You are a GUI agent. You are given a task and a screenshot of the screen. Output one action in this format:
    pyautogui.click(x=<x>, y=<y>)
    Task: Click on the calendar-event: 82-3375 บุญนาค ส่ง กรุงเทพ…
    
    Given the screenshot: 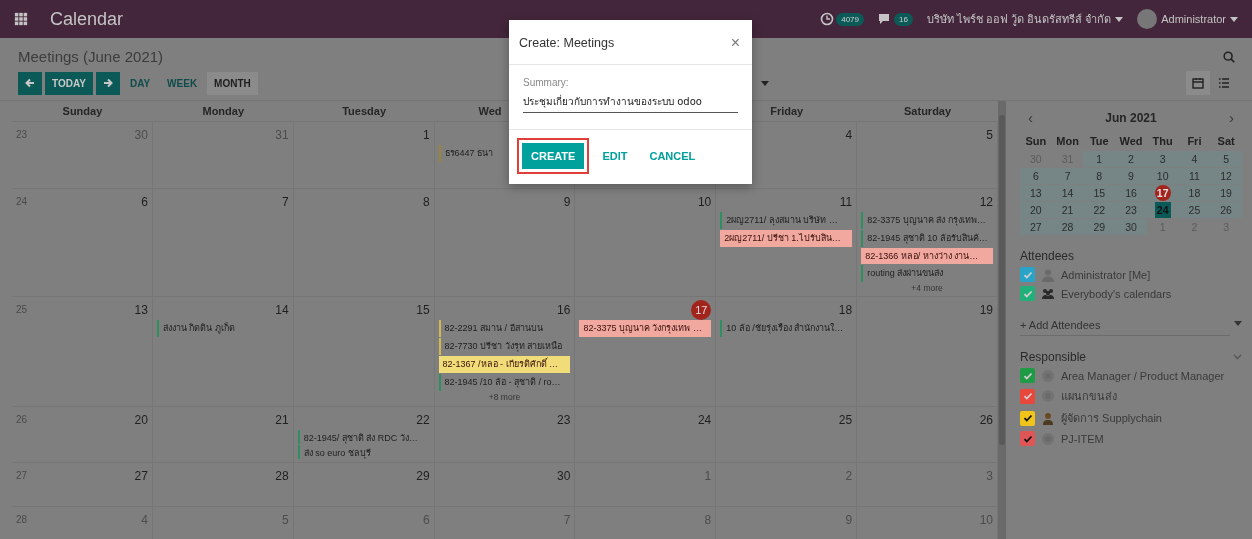 What is the action you would take?
    pyautogui.click(x=927, y=220)
    